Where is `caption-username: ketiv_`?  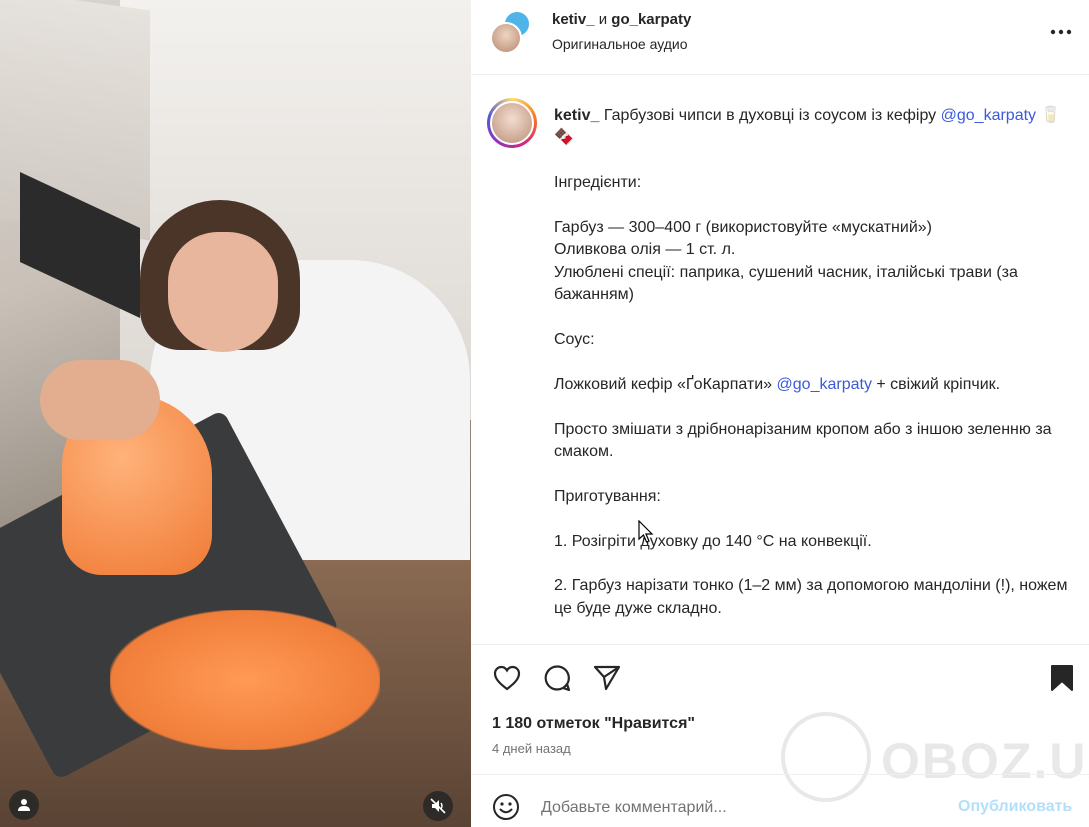
caption-username: ketiv_ is located at coordinates (576, 115).